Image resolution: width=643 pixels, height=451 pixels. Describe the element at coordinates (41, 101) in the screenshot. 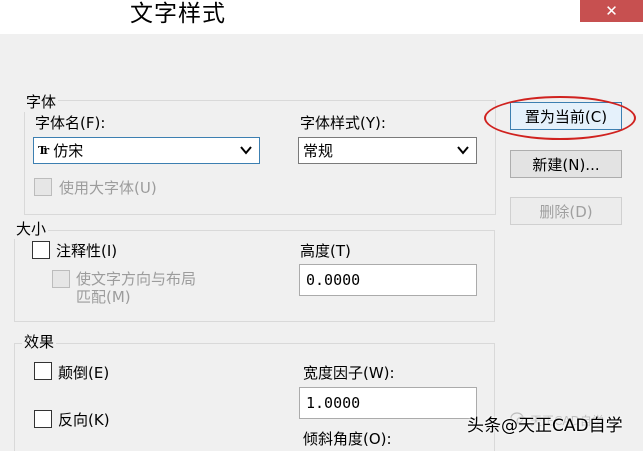

I see `font-group-legend: 字体` at that location.